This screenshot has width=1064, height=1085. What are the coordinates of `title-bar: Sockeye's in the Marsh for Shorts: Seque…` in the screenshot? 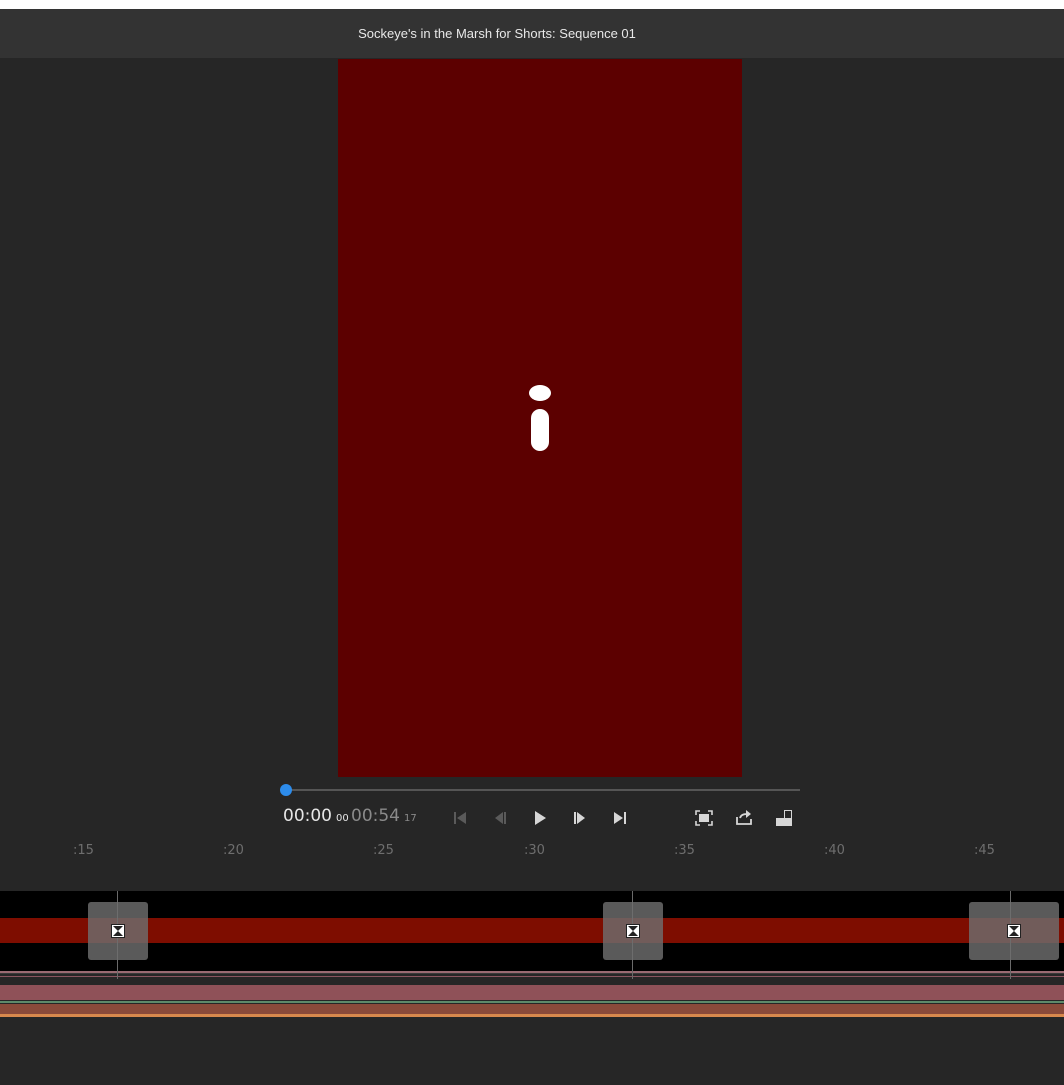 It's located at (532, 33).